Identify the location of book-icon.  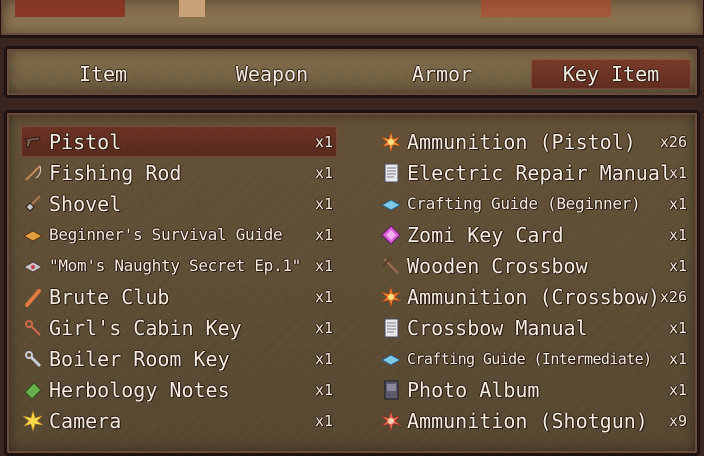
(33, 235).